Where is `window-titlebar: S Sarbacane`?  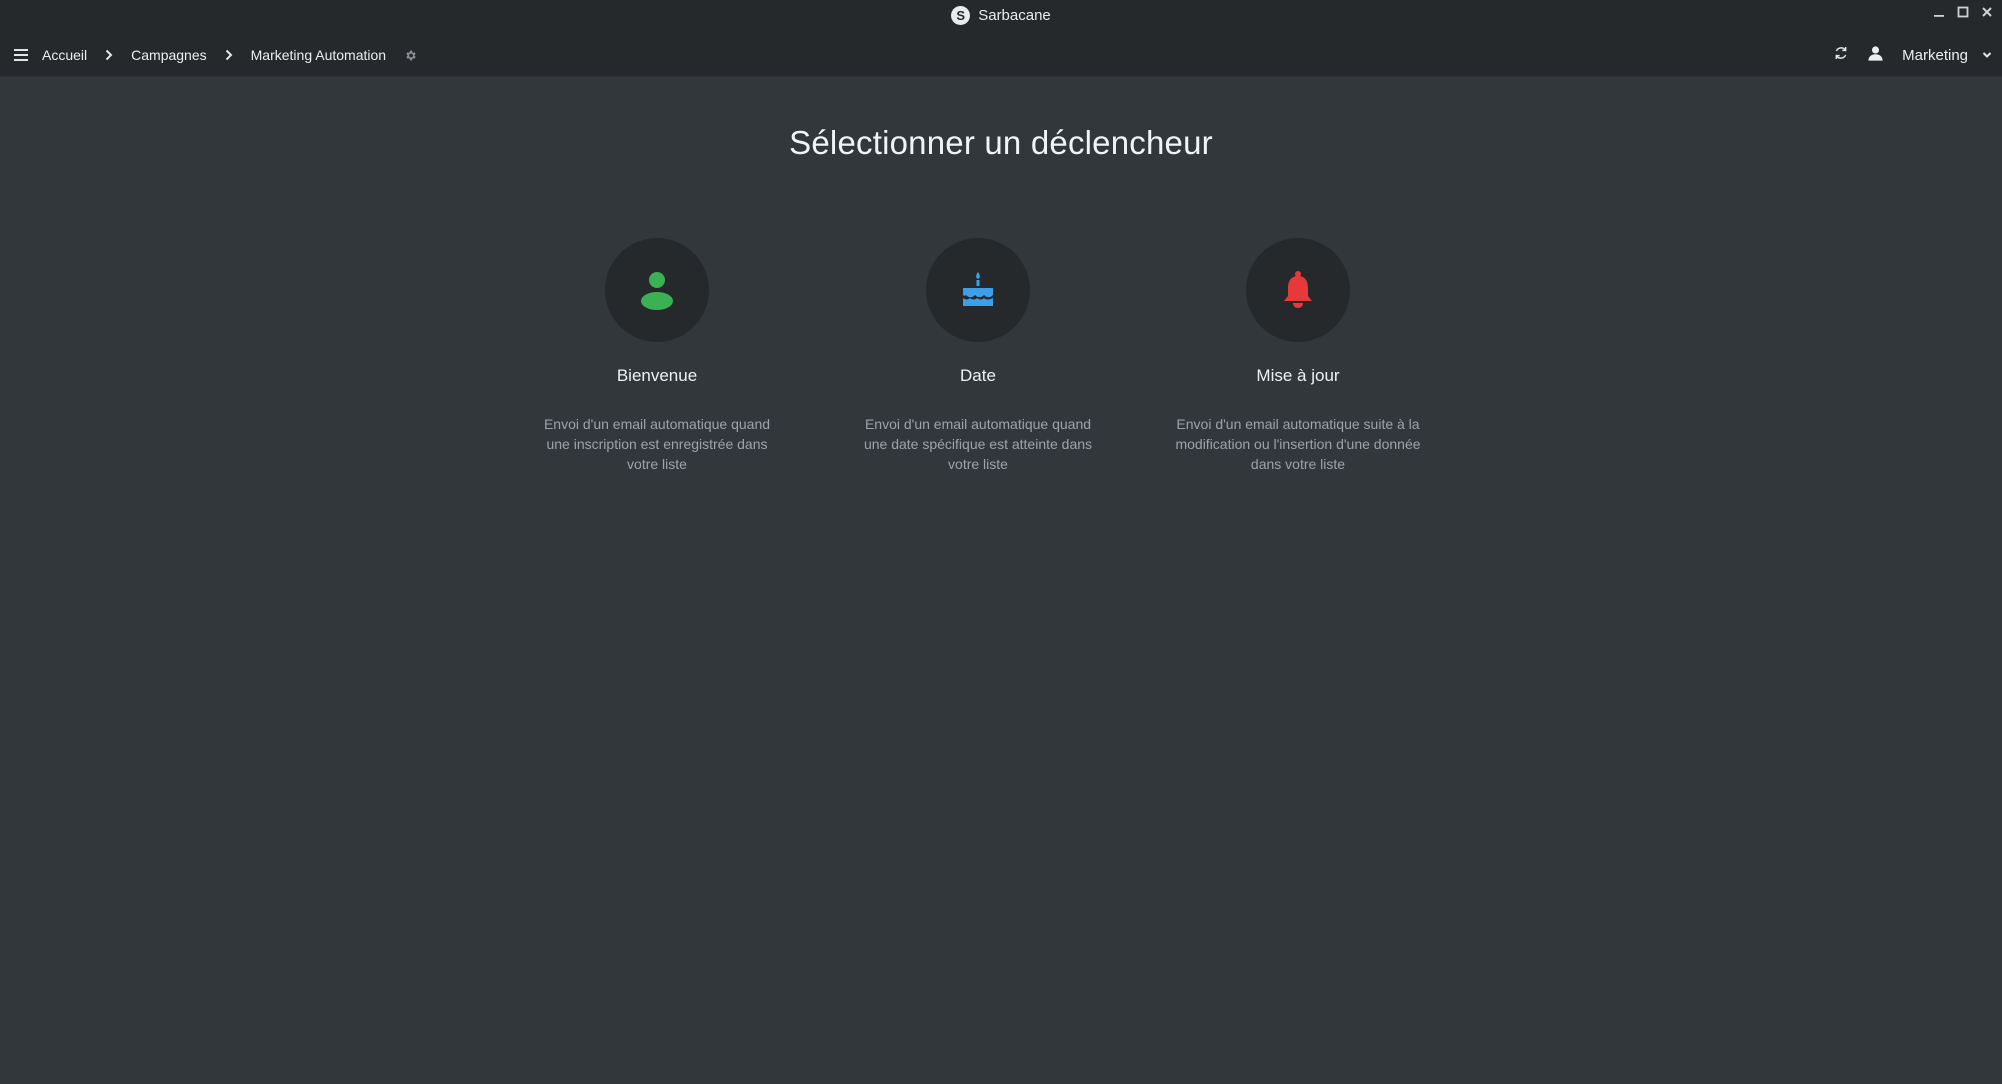
window-titlebar: S Sarbacane is located at coordinates (1001, 17).